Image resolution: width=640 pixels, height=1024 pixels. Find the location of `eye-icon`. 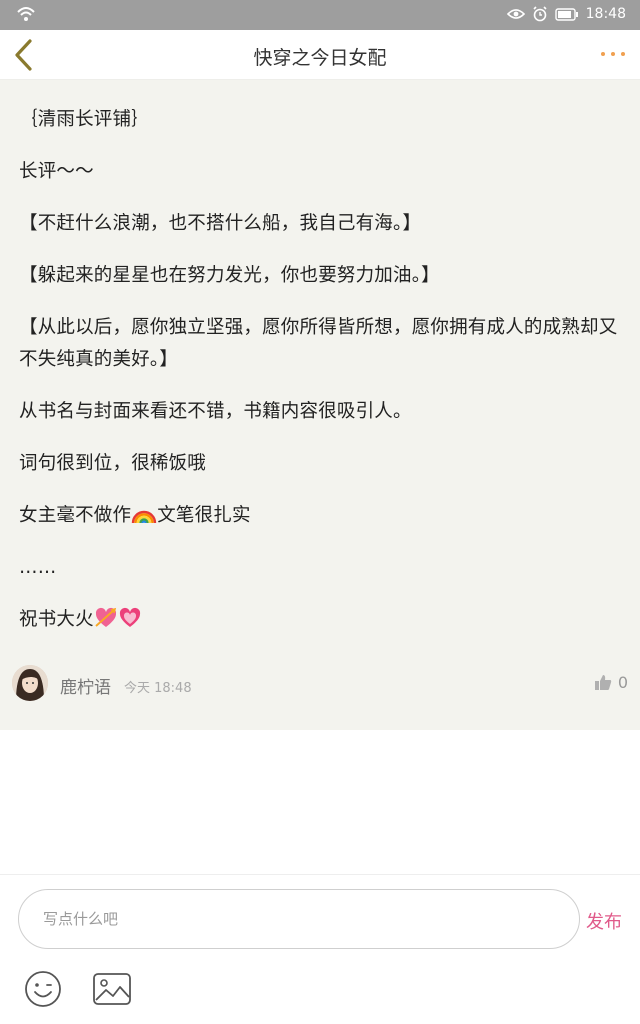

eye-icon is located at coordinates (515, 14).